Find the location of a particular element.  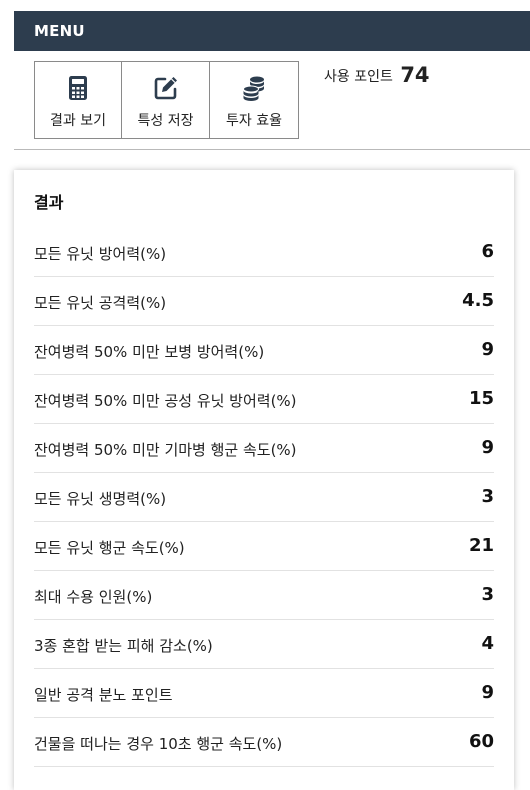

result-row: 잔여병력 50% 미만 공성 유닛 방어력(%) 15 is located at coordinates (264, 399).